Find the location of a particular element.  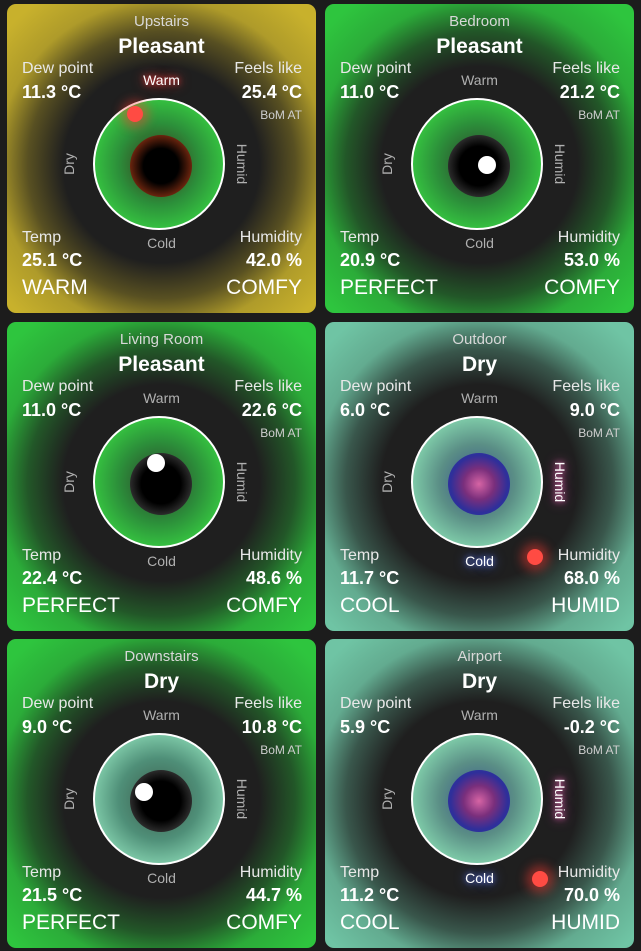

humidity-value: 68.0 % is located at coordinates (591, 578).